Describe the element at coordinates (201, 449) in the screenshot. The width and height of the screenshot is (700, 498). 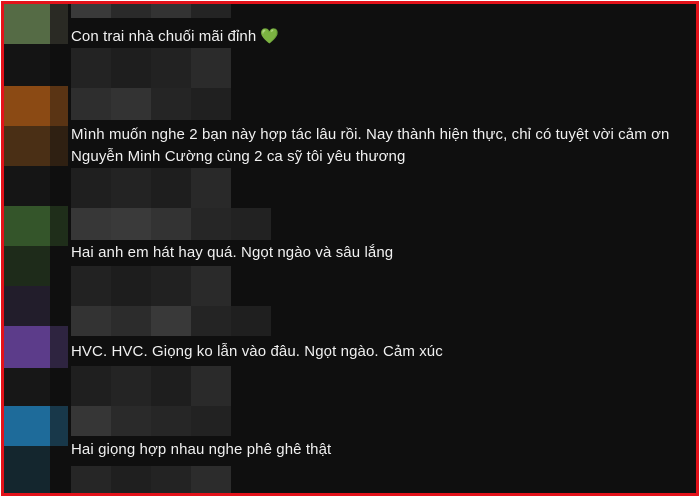
I see `comment-body: Hai giọng hợp nhau nghe phê ghê thật` at that location.